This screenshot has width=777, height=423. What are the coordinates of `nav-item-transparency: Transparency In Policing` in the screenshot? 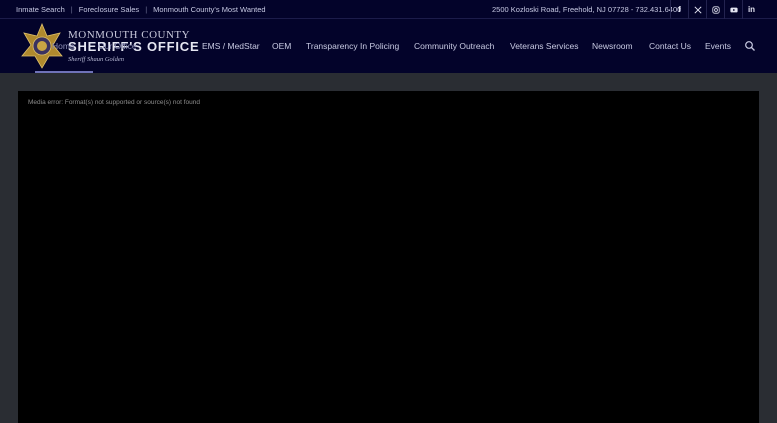 It's located at (352, 46).